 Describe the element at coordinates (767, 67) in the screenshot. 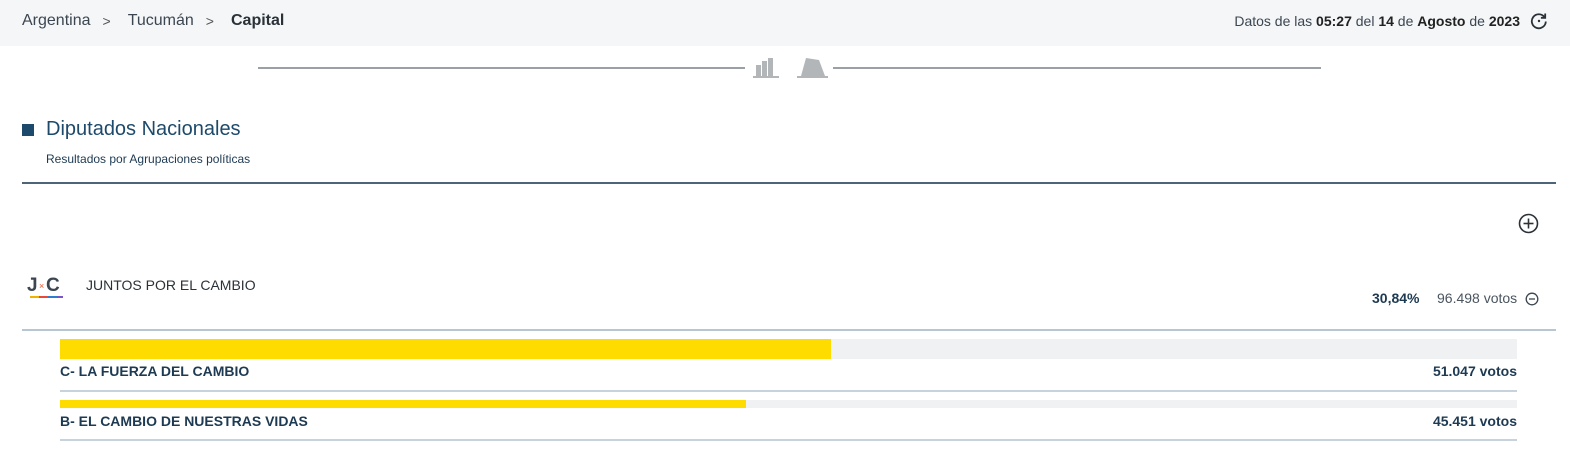

I see `bar-chart-icon` at that location.